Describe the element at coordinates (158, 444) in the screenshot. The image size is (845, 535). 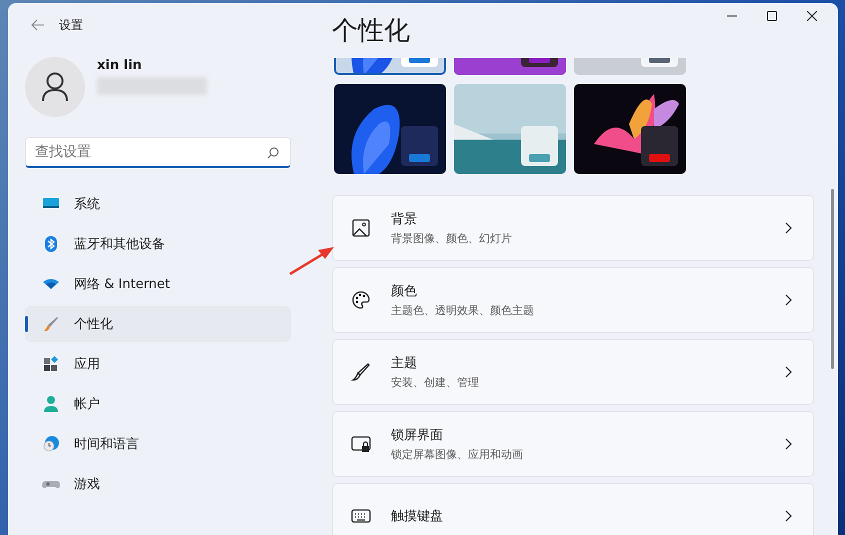
I see `sidebar-item: 时间和语言` at that location.